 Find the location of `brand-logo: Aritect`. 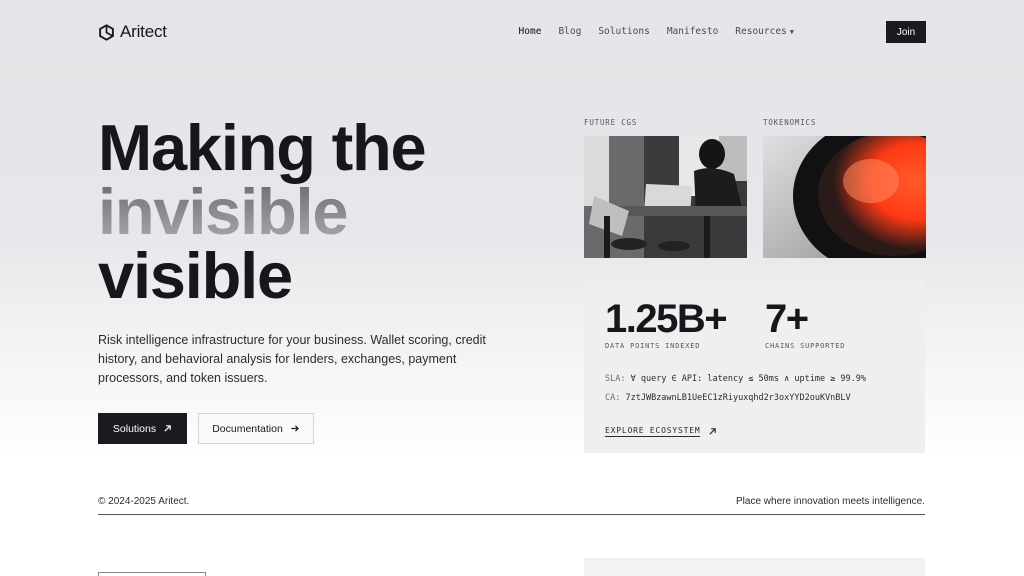

brand-logo: Aritect is located at coordinates (132, 32).